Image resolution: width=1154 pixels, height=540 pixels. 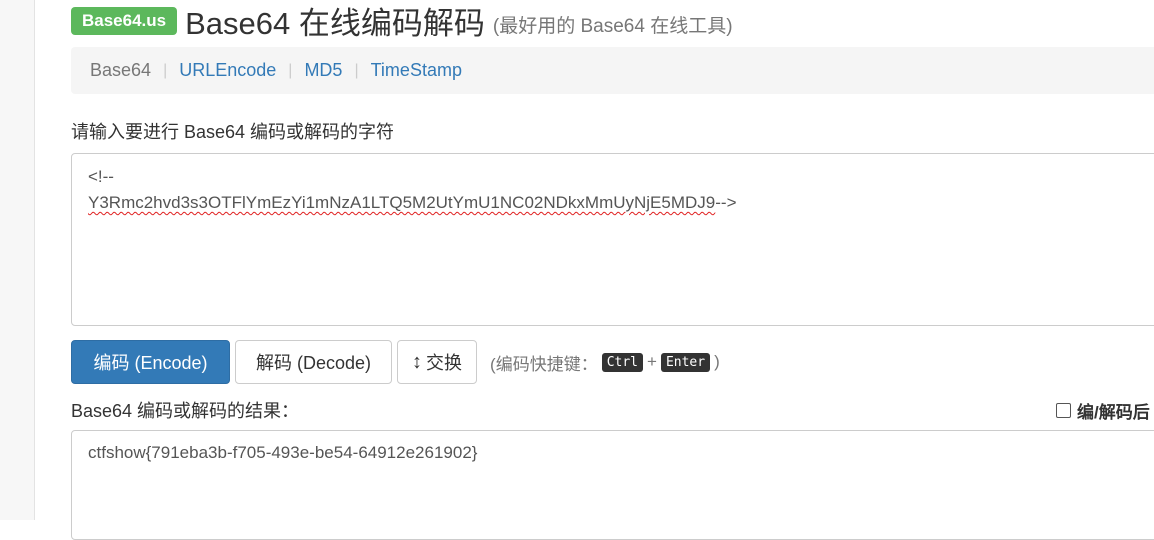 I want to click on ctrl-key: Ctrl, so click(x=622, y=362).